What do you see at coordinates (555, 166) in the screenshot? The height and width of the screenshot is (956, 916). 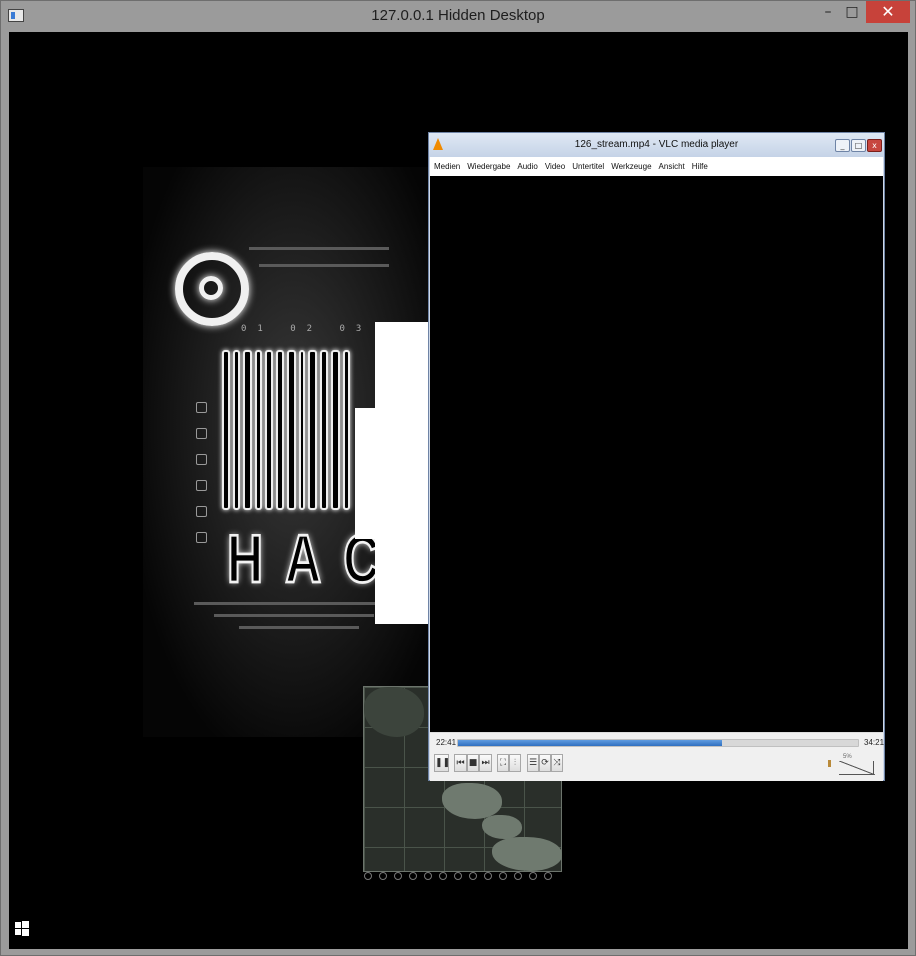 I see `menu-video: Video` at bounding box center [555, 166].